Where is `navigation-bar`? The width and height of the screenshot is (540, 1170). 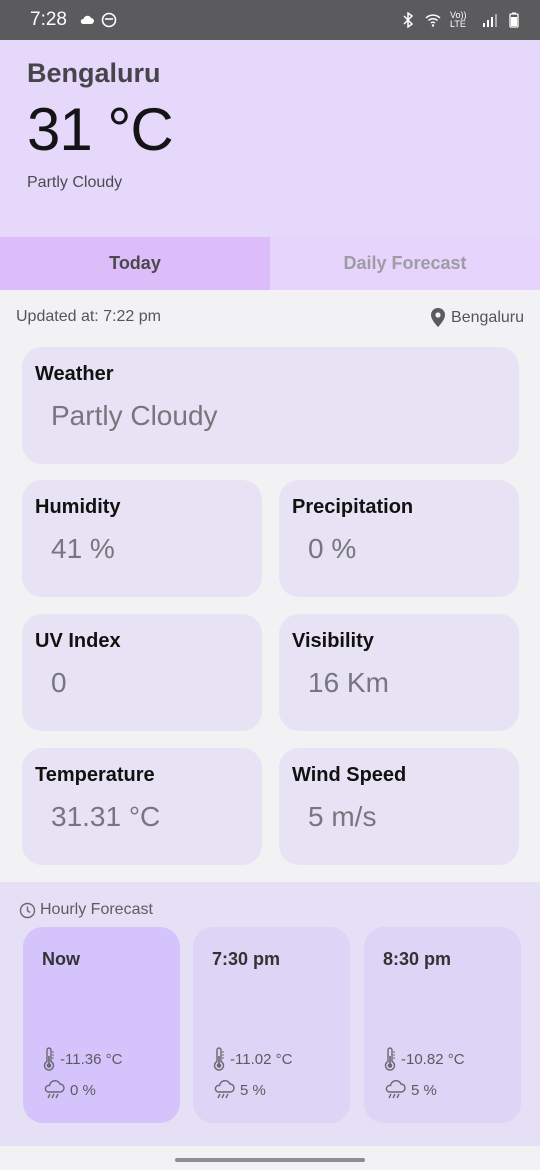
navigation-bar is located at coordinates (270, 1158).